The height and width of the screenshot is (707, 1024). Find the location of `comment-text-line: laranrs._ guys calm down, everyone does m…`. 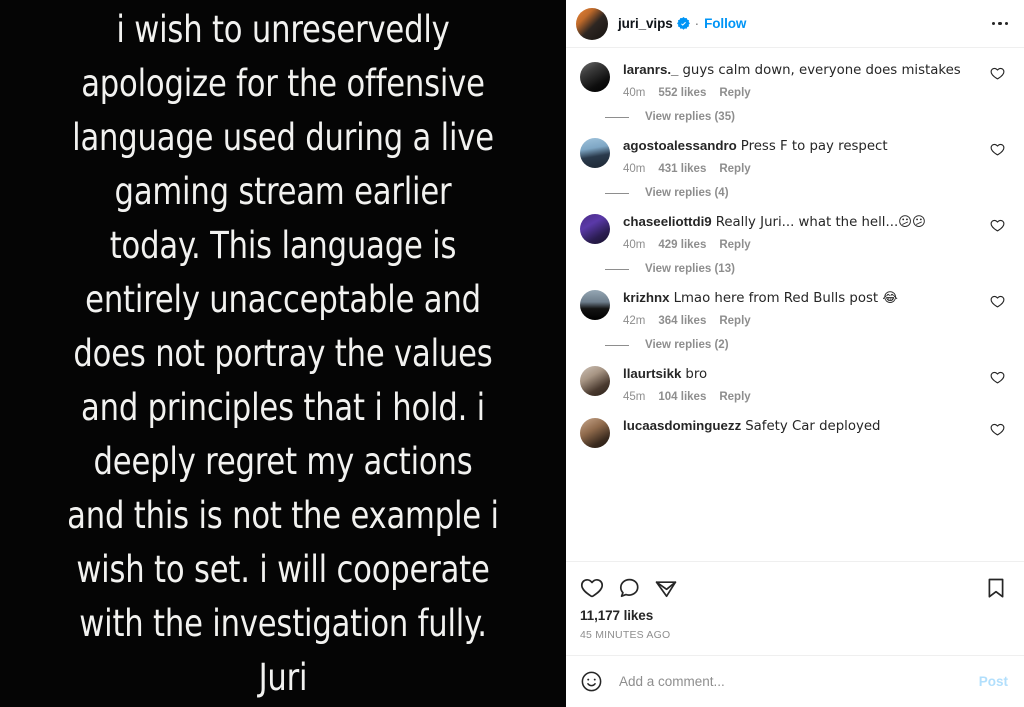

comment-text-line: laranrs._ guys calm down, everyone does m… is located at coordinates (801, 70).